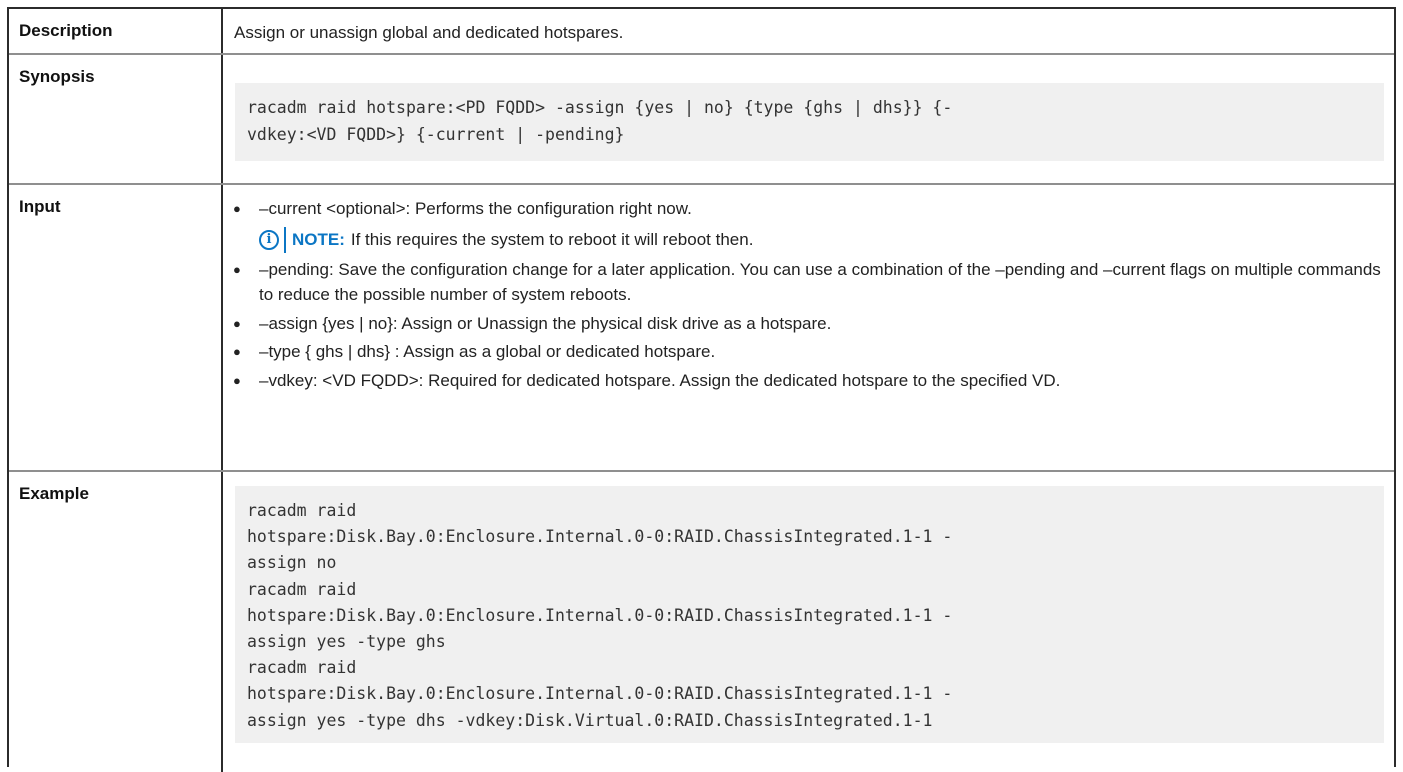 This screenshot has height=772, width=1403. I want to click on info-icon: i, so click(269, 239).